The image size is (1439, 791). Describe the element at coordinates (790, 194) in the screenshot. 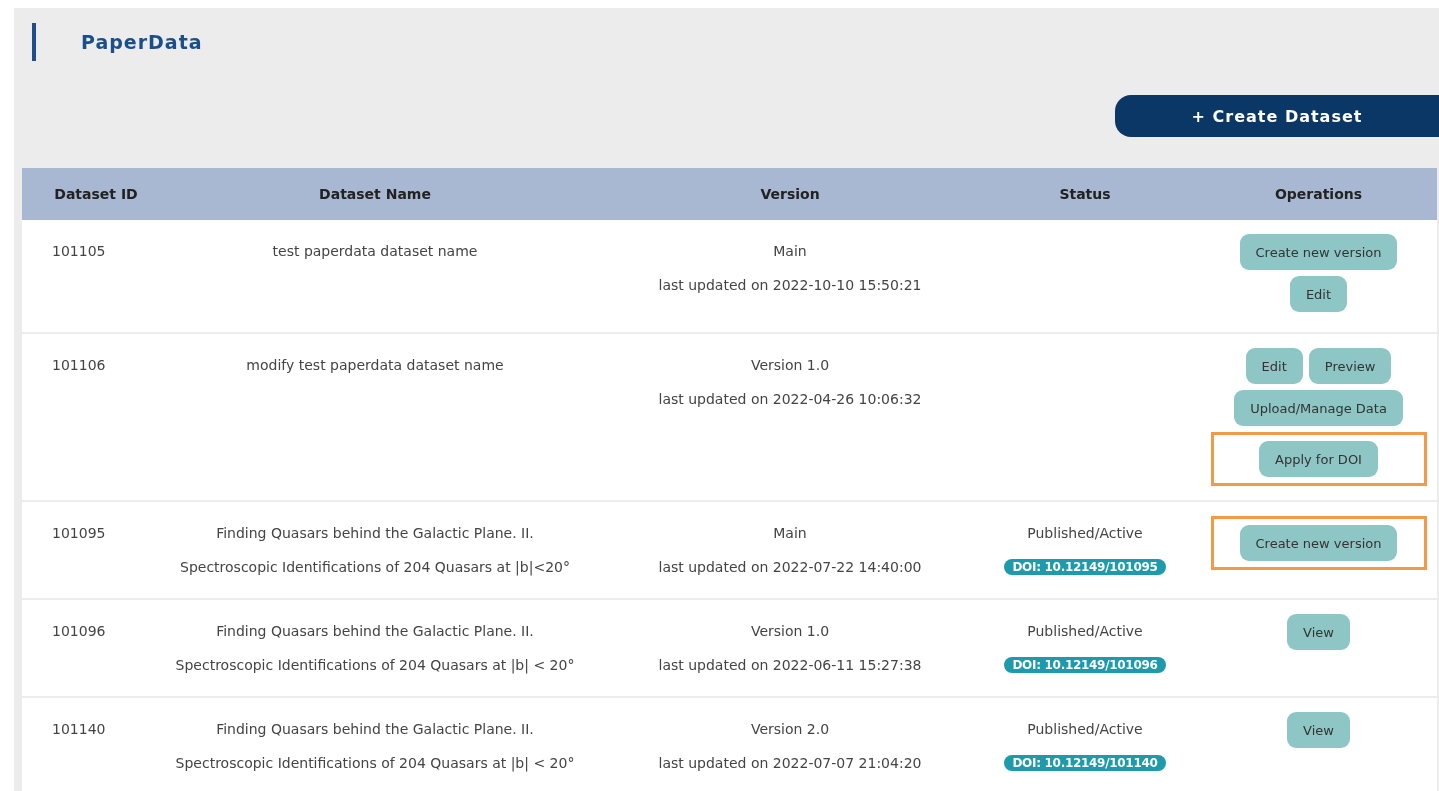

I see `column-header: Version` at that location.